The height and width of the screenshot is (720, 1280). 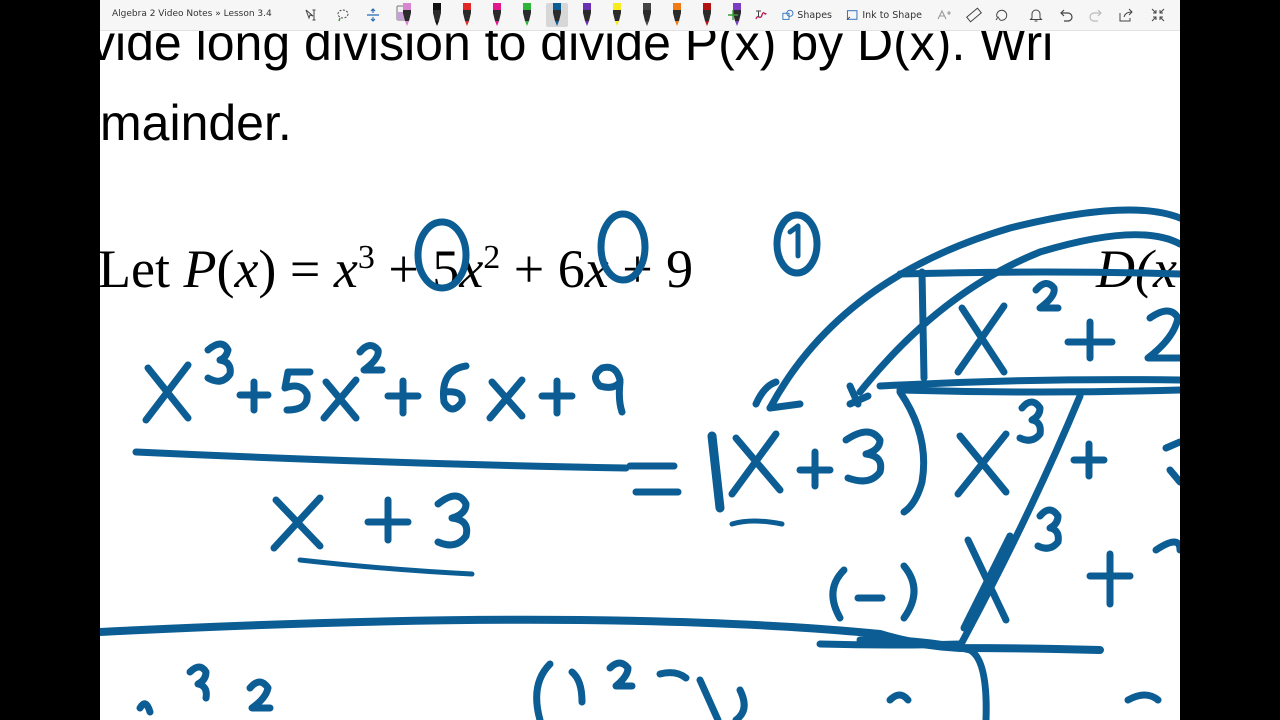 I want to click on select-text-tool, so click(x=311, y=15).